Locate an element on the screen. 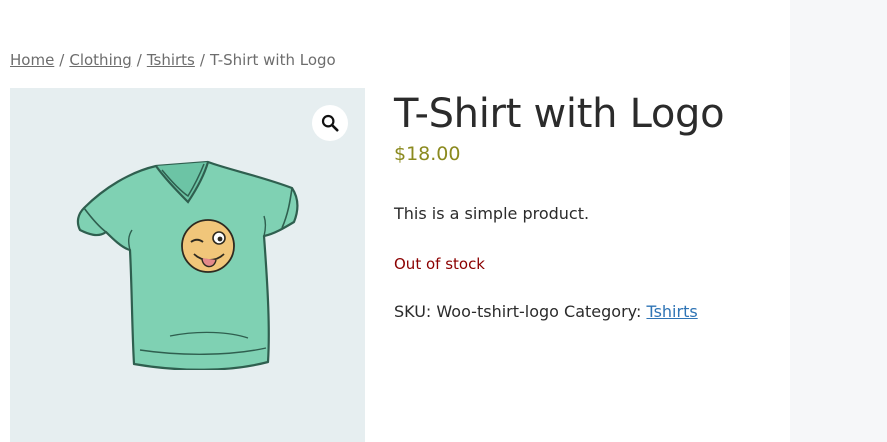 Image resolution: width=887 pixels, height=442 pixels. product-title: T-Shirt with Logo is located at coordinates (559, 114).